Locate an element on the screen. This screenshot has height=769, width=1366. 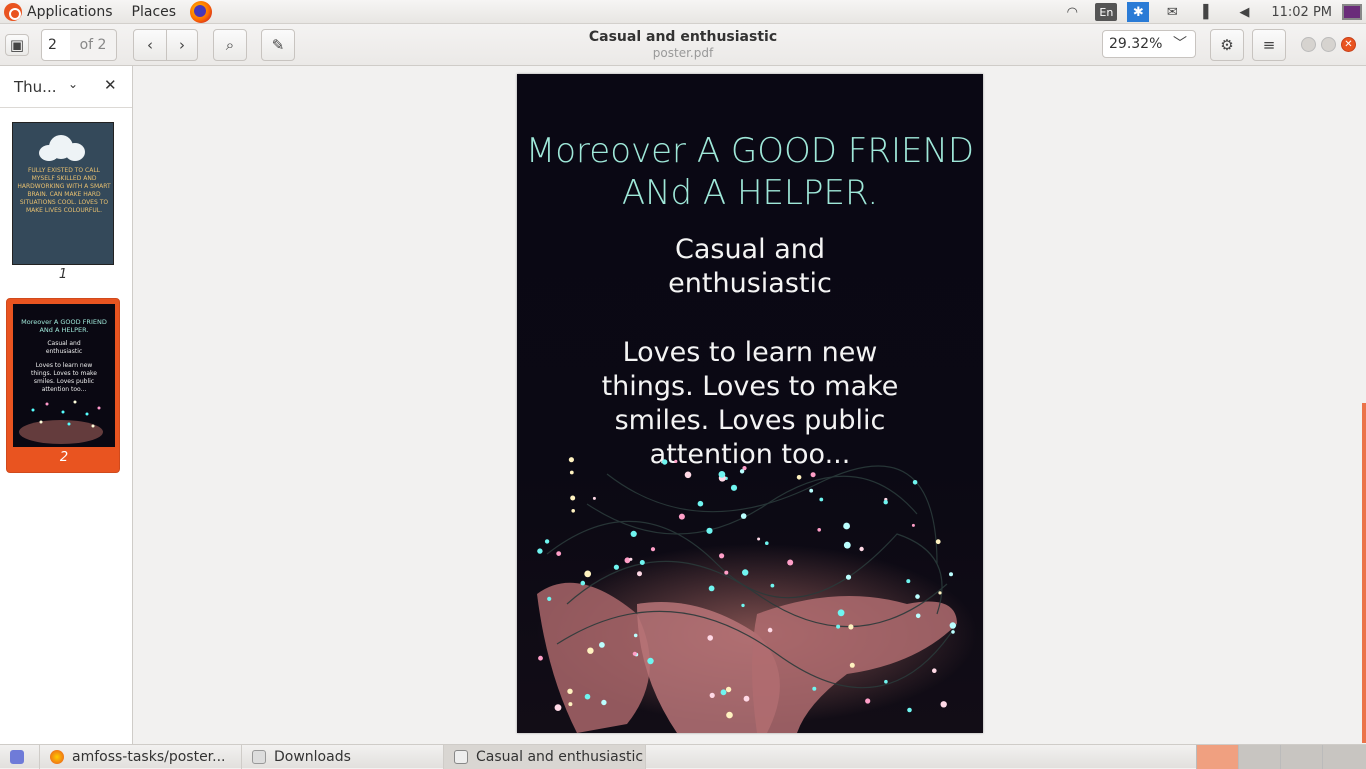
settings-button: ⚙ is located at coordinates (1227, 45).